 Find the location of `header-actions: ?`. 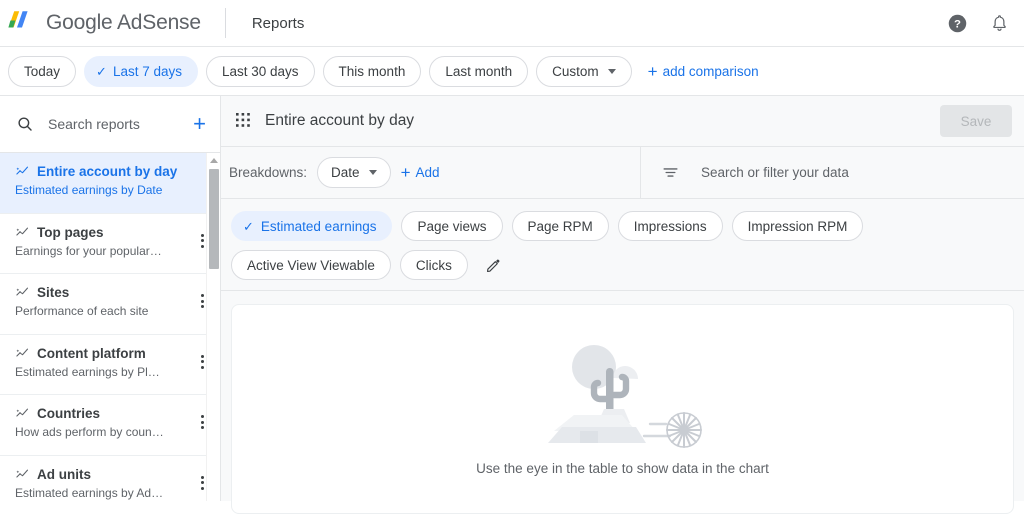

header-actions: ? is located at coordinates (984, 23).